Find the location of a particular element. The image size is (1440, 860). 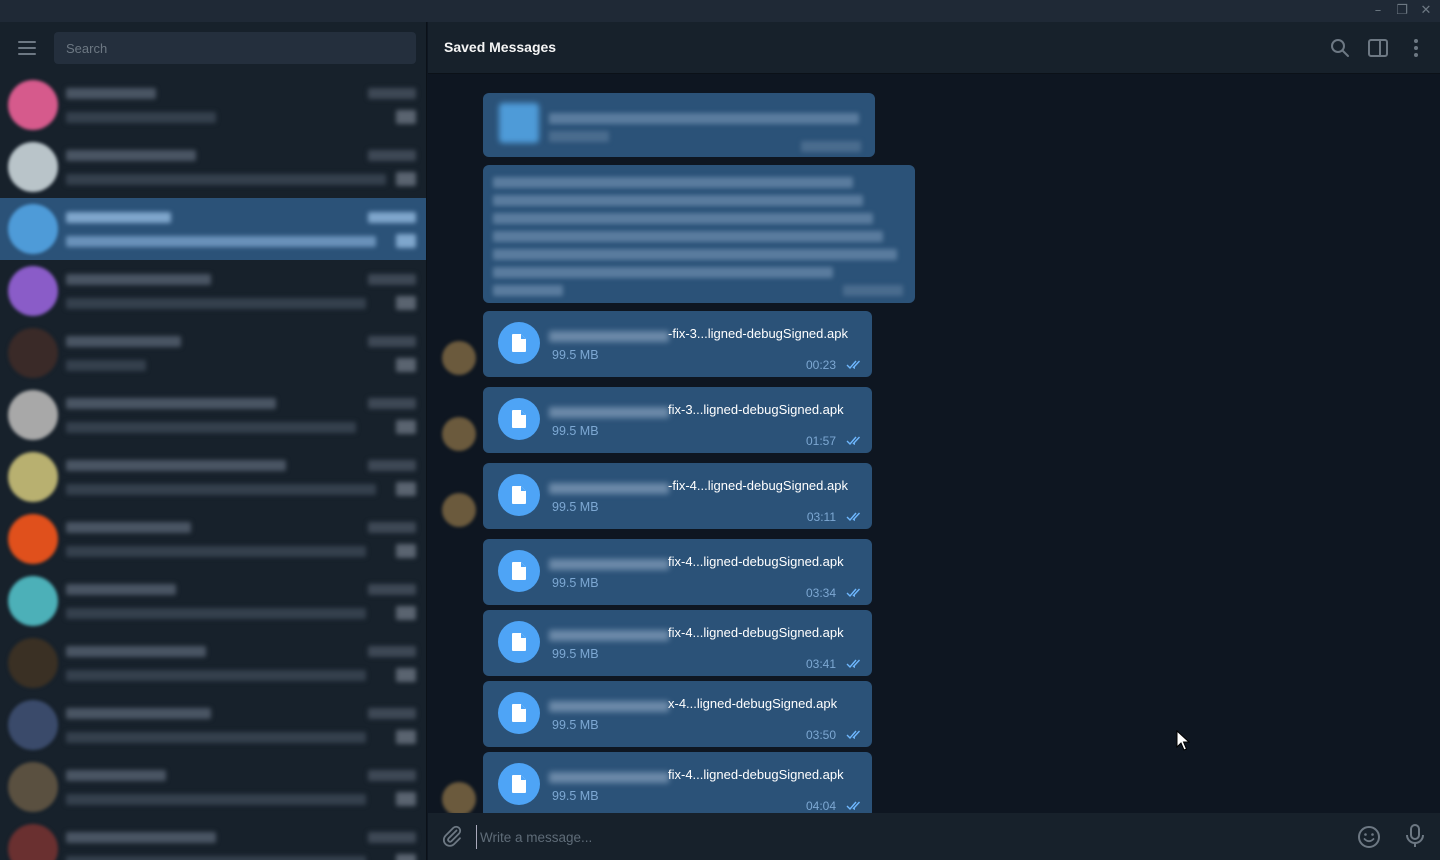

search-icon is located at coordinates (1340, 48).